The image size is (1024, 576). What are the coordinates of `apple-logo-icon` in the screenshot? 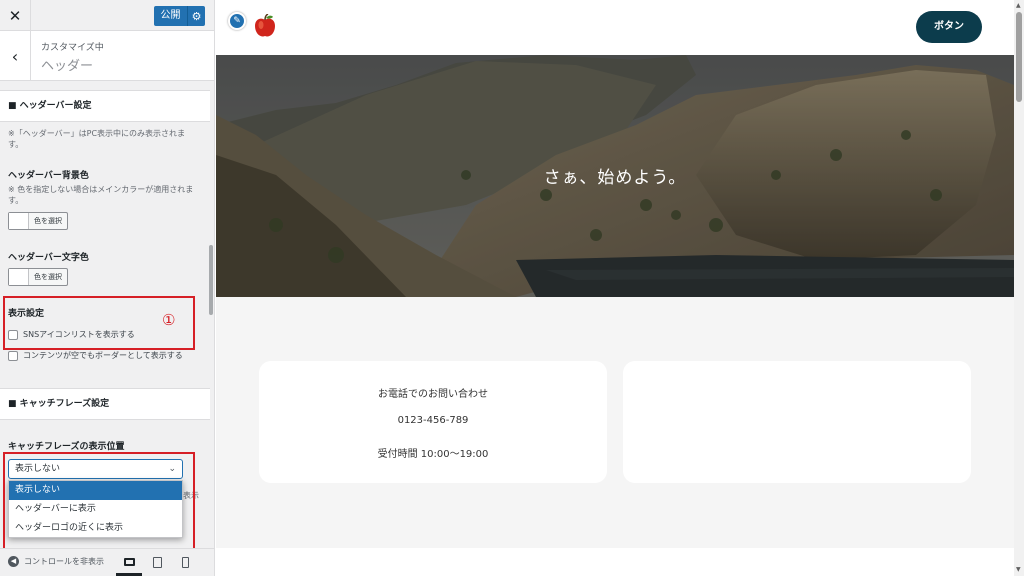 It's located at (265, 26).